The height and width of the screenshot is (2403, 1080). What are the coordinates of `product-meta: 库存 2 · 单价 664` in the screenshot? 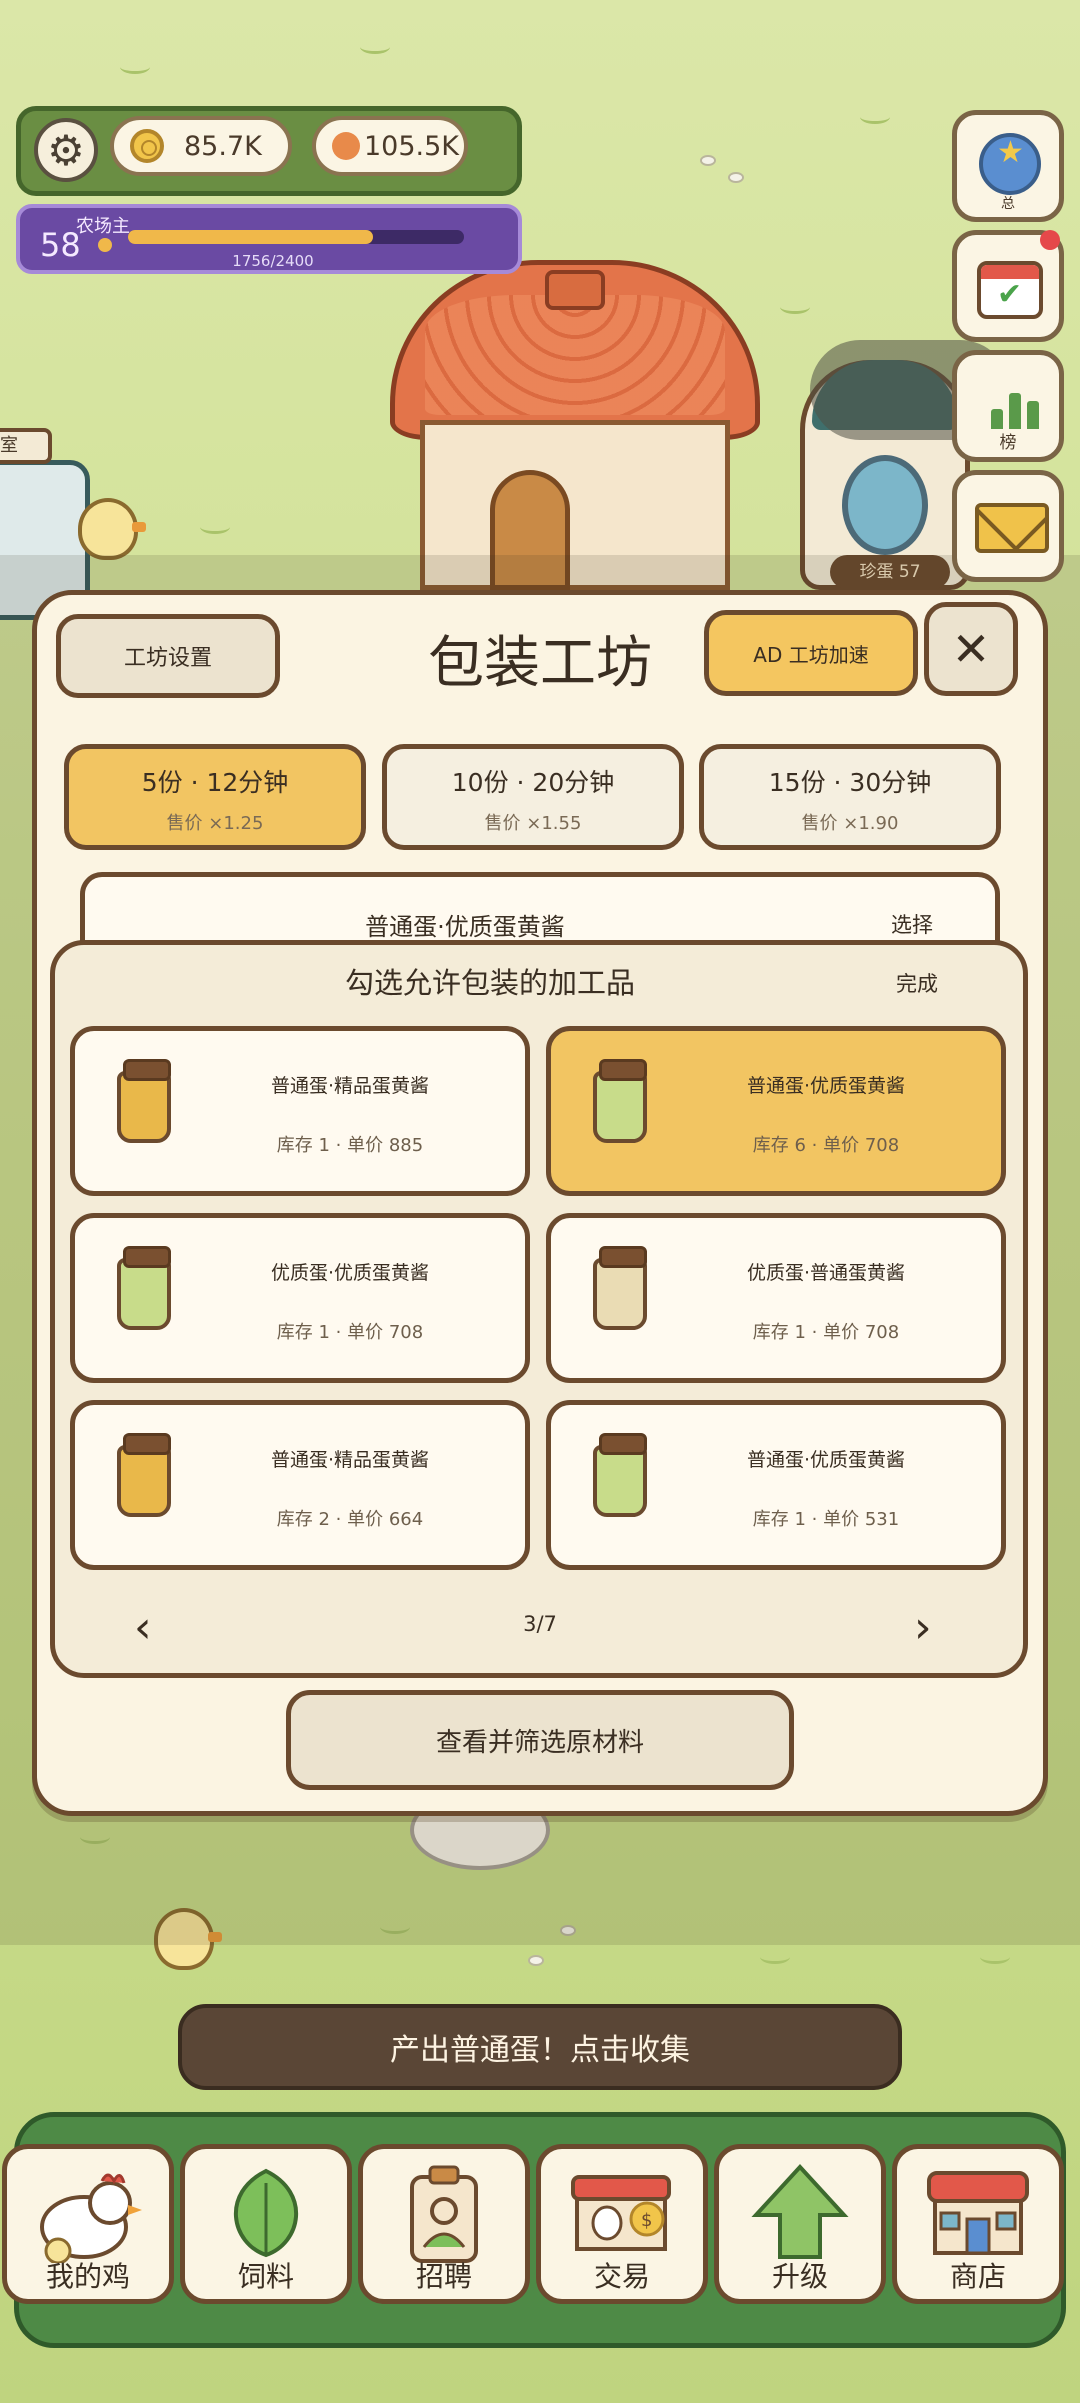 It's located at (350, 1519).